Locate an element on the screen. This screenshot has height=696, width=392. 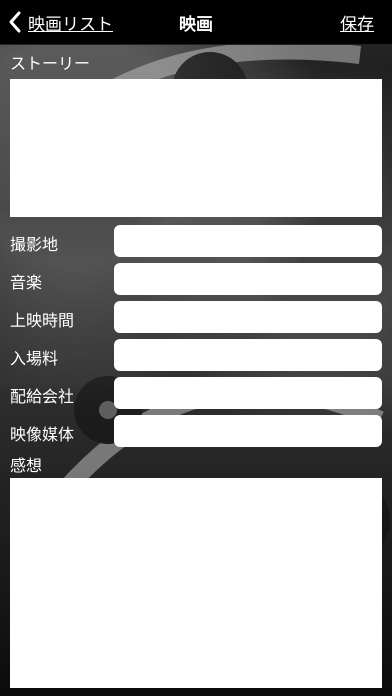
media-input is located at coordinates (248, 431).